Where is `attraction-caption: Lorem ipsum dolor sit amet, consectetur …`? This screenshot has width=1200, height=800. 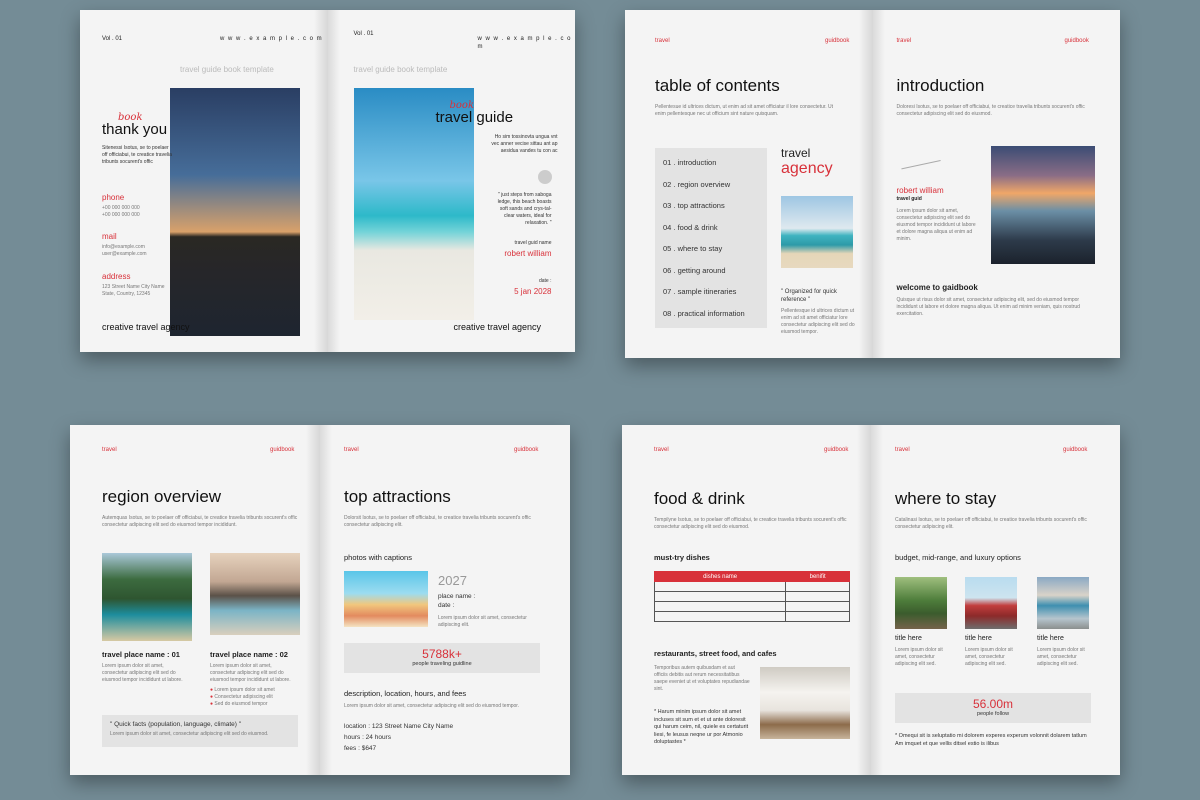
attraction-caption: Lorem ipsum dolor sit amet, consectetur … is located at coordinates (482, 621).